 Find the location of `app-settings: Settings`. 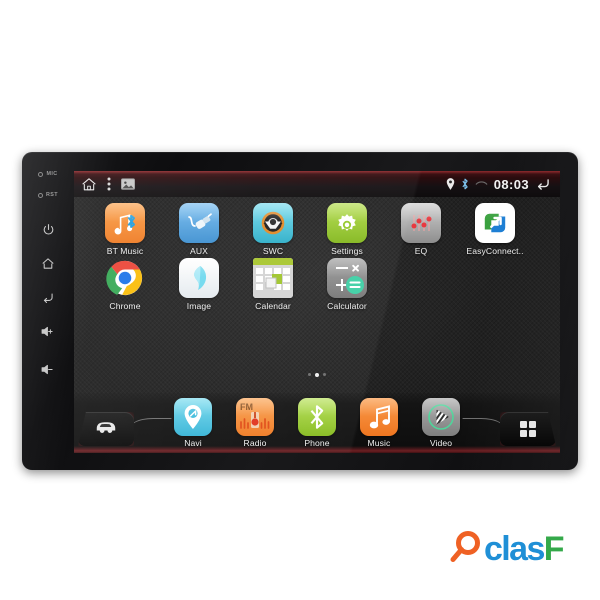

app-settings: Settings is located at coordinates (347, 229).